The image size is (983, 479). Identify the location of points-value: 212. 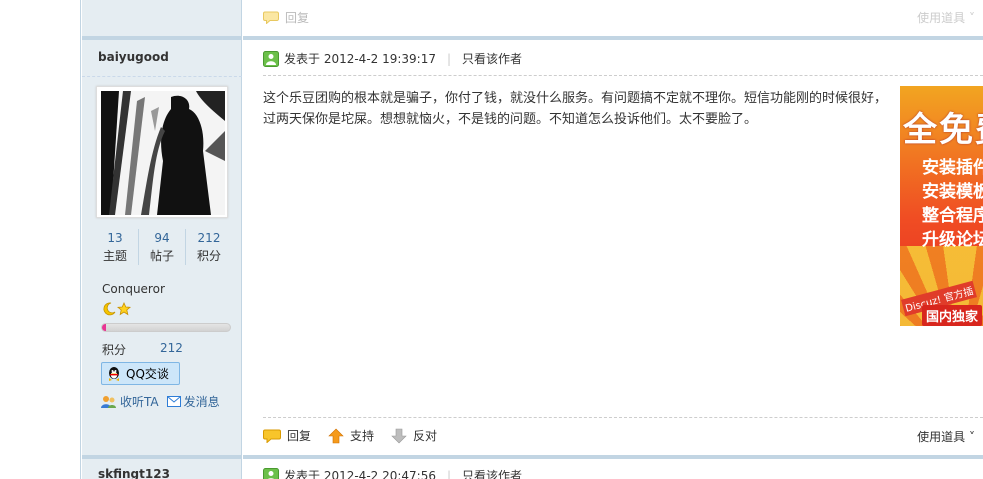
(171, 348).